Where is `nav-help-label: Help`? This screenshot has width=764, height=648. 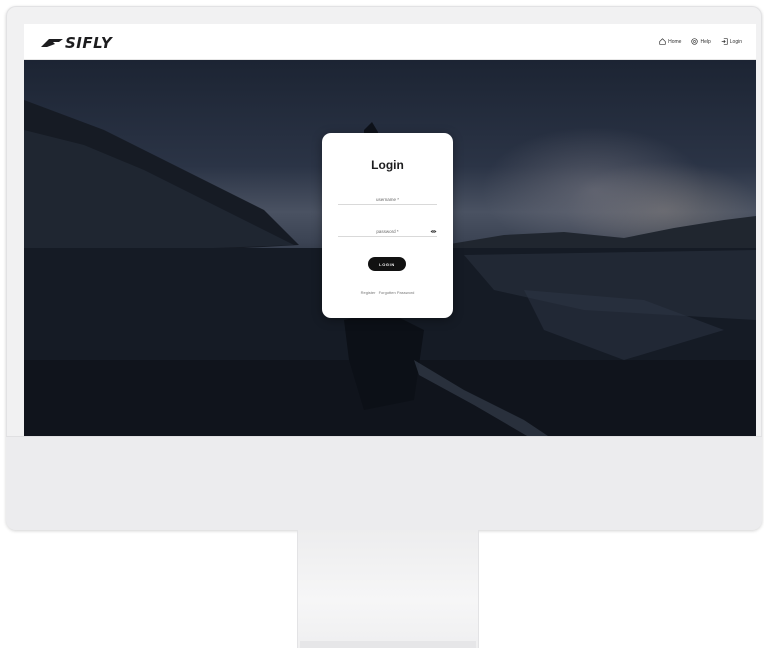
nav-help-label: Help is located at coordinates (705, 41).